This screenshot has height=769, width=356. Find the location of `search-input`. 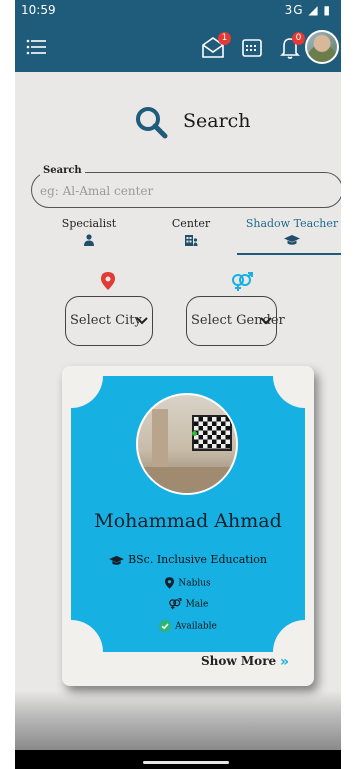

search-input is located at coordinates (185, 191).